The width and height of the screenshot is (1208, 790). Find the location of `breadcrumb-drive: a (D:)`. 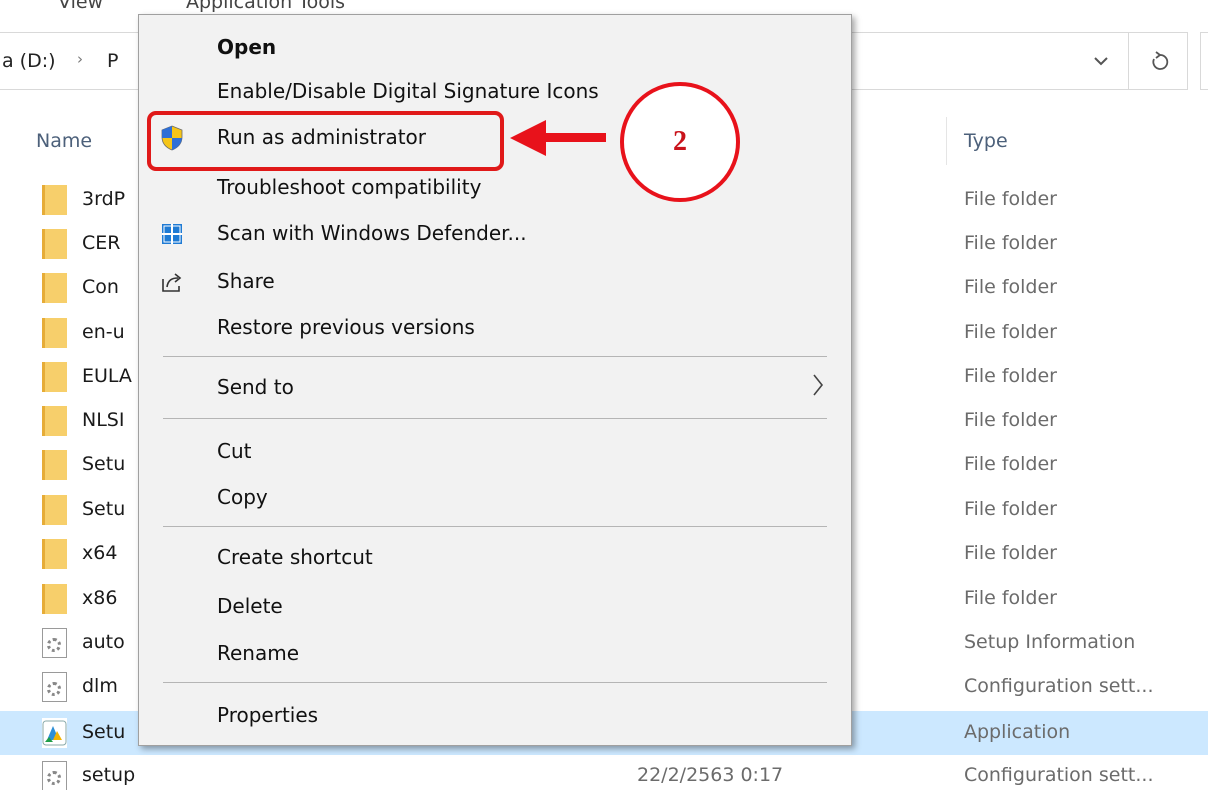

breadcrumb-drive: a (D:) is located at coordinates (29, 61).